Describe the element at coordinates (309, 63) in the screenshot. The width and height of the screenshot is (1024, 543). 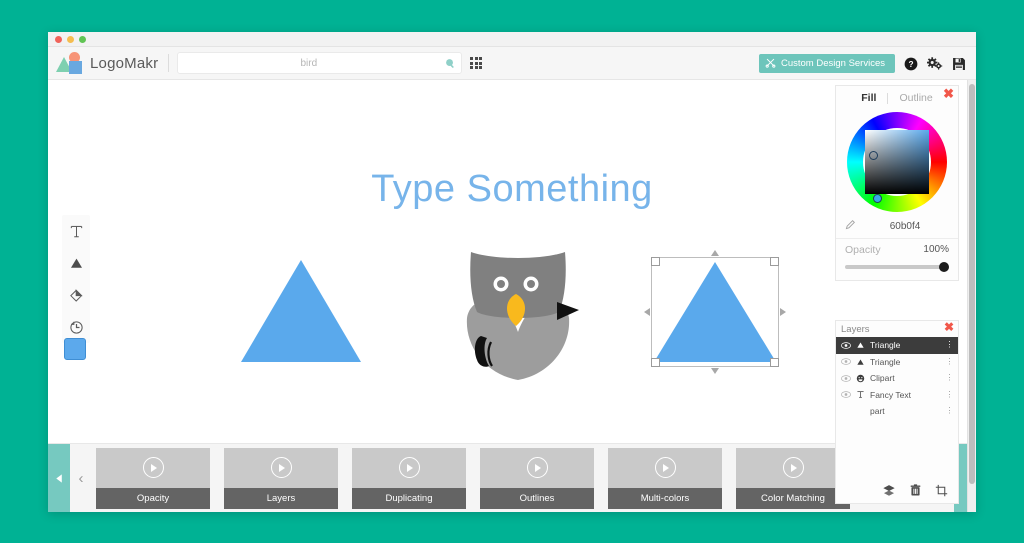
I see `search-input` at that location.